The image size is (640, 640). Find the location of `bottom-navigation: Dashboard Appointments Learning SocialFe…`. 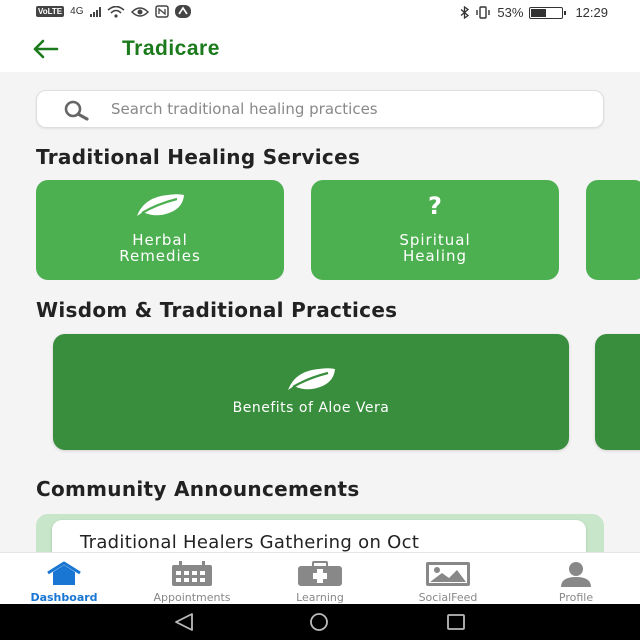

bottom-navigation: Dashboard Appointments Learning SocialFe… is located at coordinates (320, 578).